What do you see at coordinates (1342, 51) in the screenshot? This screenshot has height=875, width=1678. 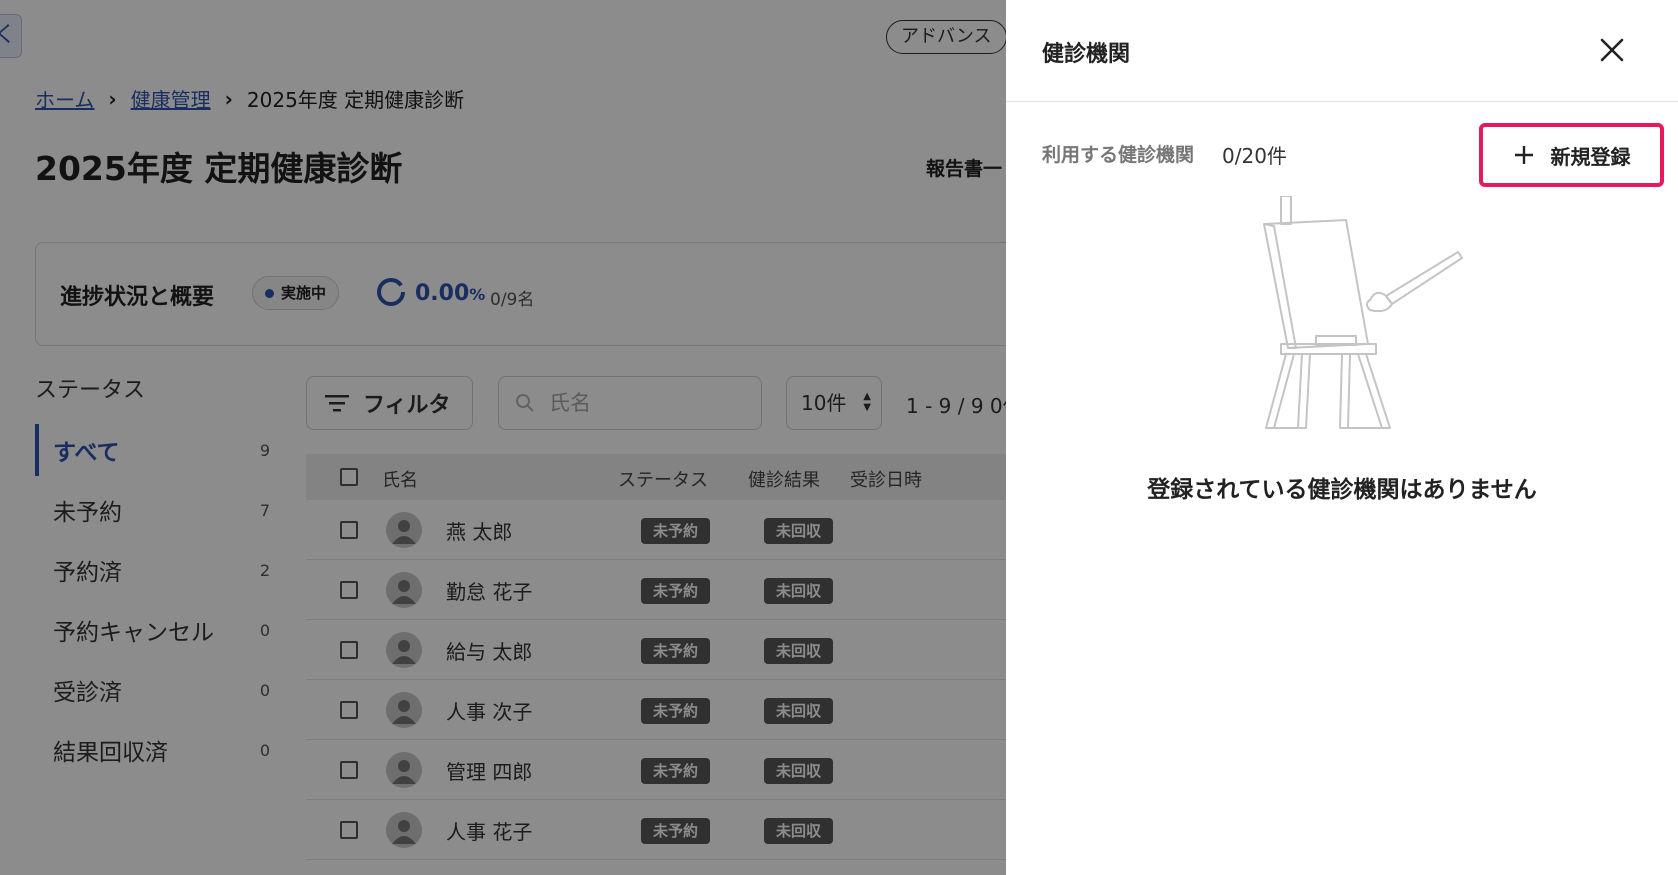 I see `drawer-header: 健診機関` at bounding box center [1342, 51].